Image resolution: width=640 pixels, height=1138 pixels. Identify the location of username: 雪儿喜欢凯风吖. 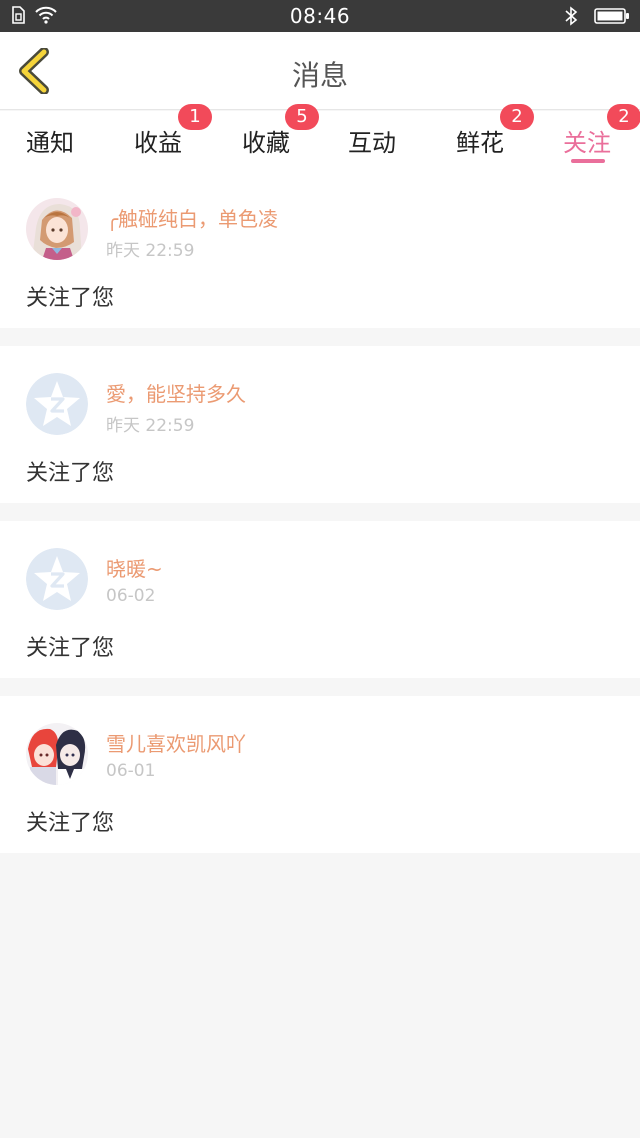
(176, 742).